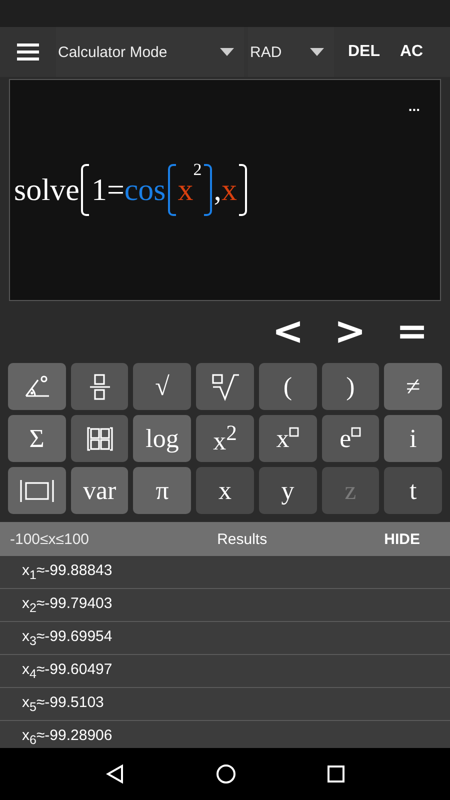 The height and width of the screenshot is (800, 450). Describe the element at coordinates (351, 386) in the screenshot. I see `key: )` at that location.